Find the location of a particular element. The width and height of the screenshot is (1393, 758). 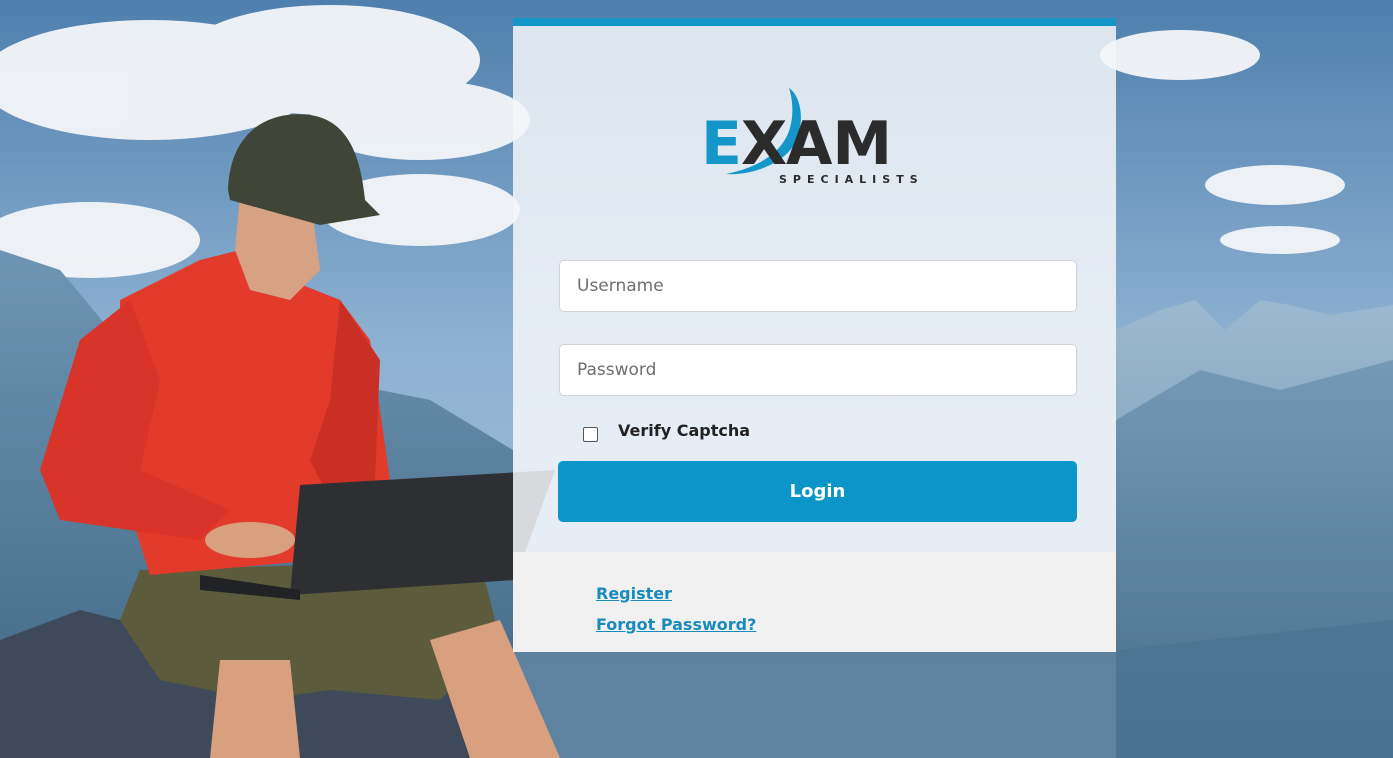

username-input is located at coordinates (818, 286).